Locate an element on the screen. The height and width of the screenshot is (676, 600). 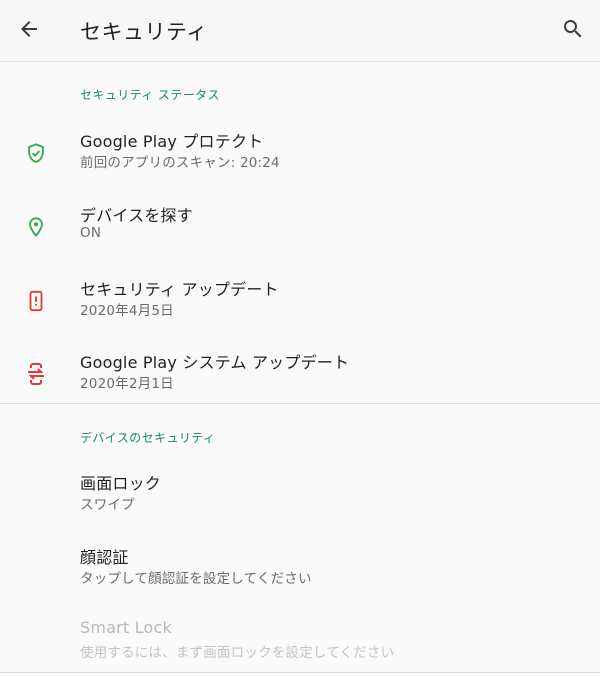
page-title: セキュリティ is located at coordinates (144, 32).